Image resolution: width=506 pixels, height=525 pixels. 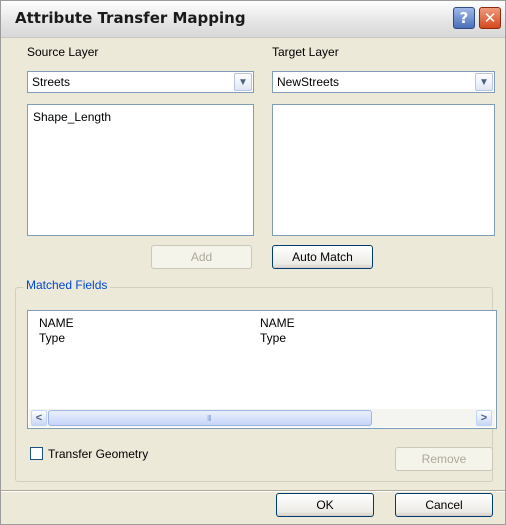 I want to click on remove-button: Remove, so click(x=444, y=459).